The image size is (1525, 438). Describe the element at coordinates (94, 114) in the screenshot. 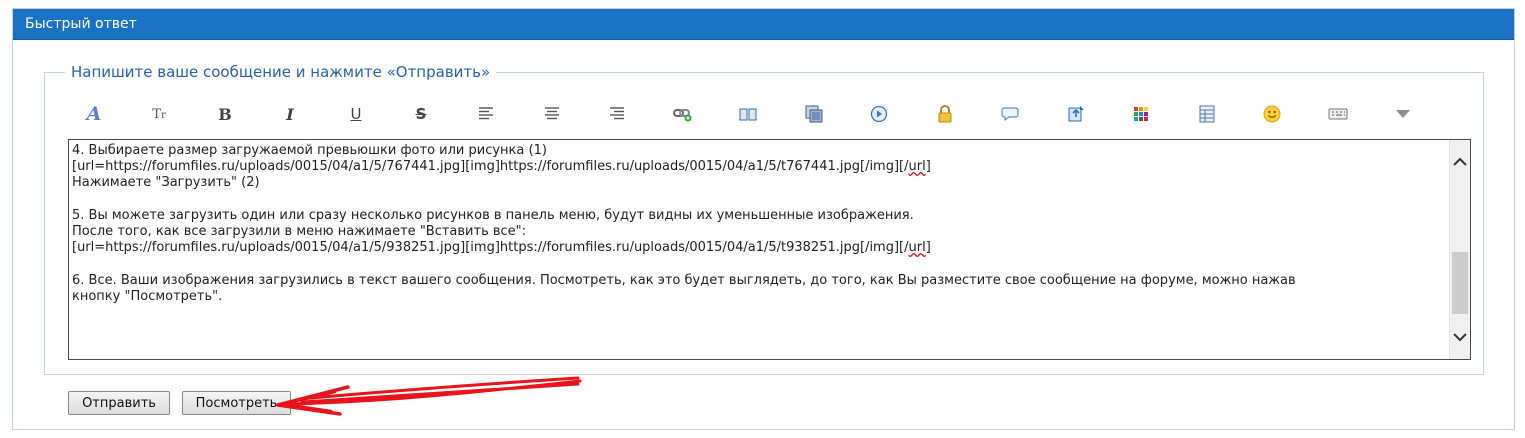

I see `font-icon: A` at that location.